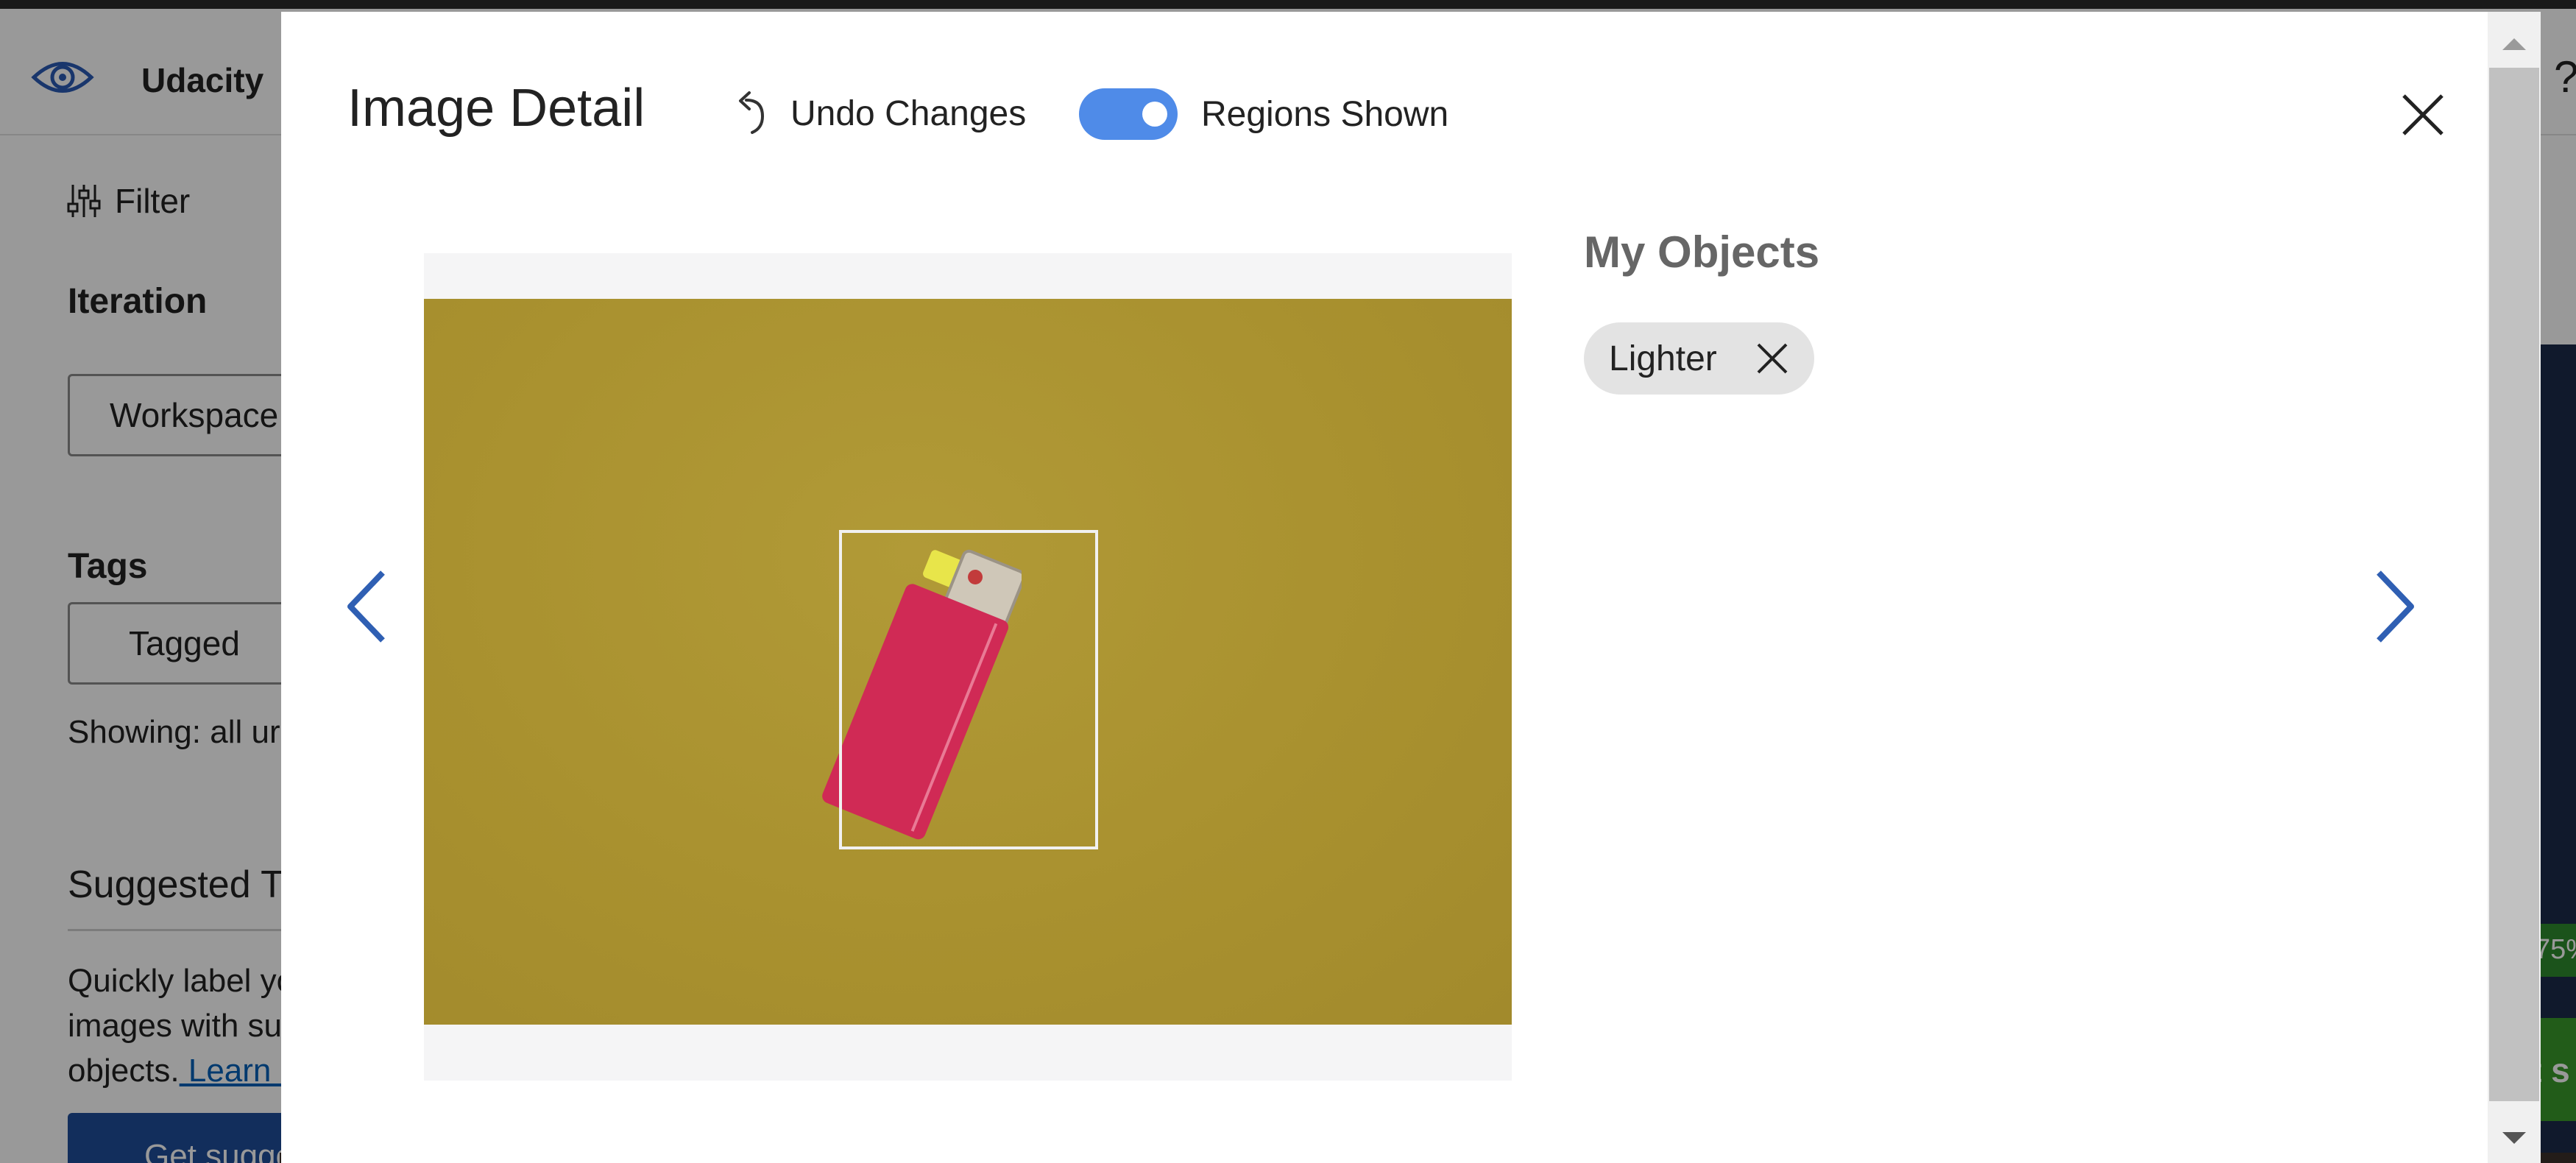 Image resolution: width=2576 pixels, height=1163 pixels. What do you see at coordinates (2423, 115) in the screenshot?
I see `close-icon` at bounding box center [2423, 115].